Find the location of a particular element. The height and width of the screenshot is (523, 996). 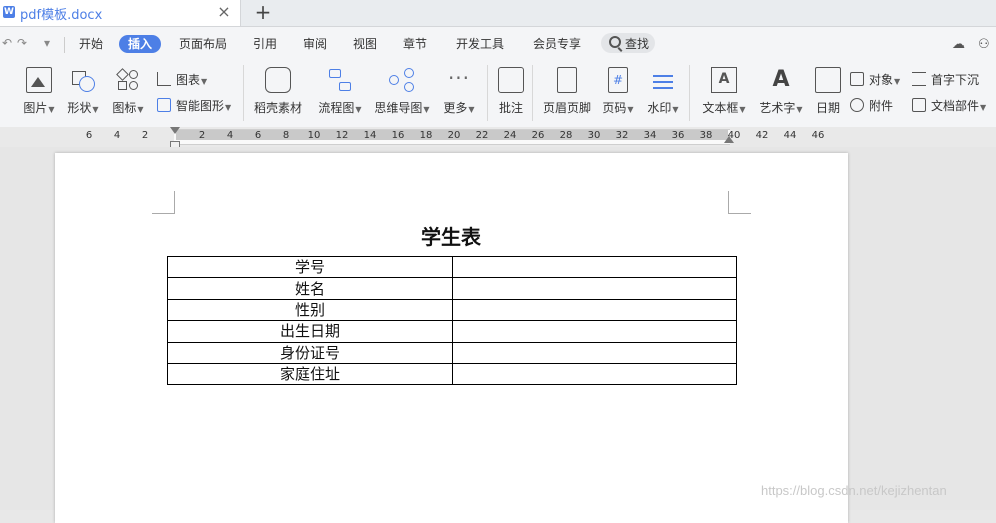

table-cell-label: 身份证号 is located at coordinates (310, 352).